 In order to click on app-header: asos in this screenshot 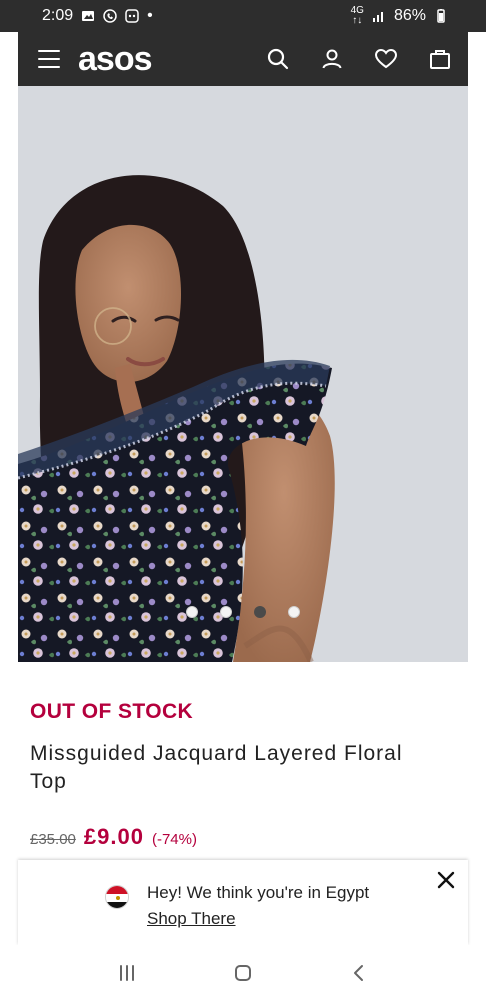, I will do `click(243, 59)`.